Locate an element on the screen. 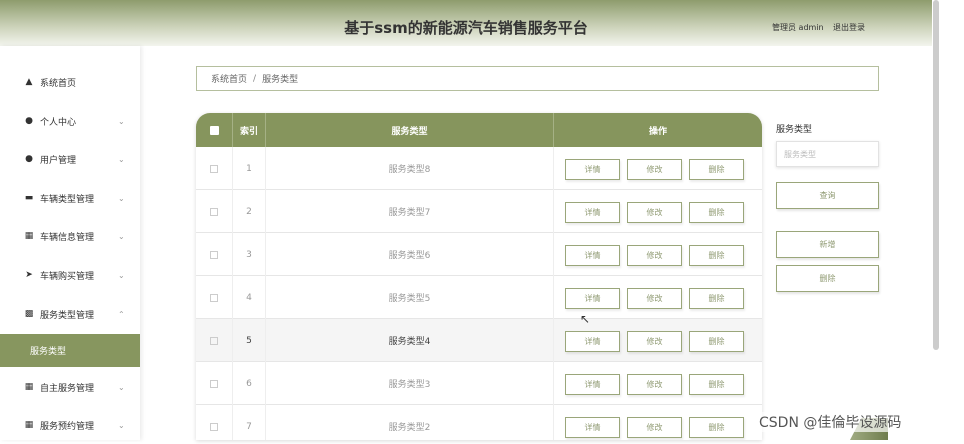 This screenshot has height=444, width=964. sidebar-item-service-types: ▩ 服务类型管理 ⌃ is located at coordinates (70, 314).